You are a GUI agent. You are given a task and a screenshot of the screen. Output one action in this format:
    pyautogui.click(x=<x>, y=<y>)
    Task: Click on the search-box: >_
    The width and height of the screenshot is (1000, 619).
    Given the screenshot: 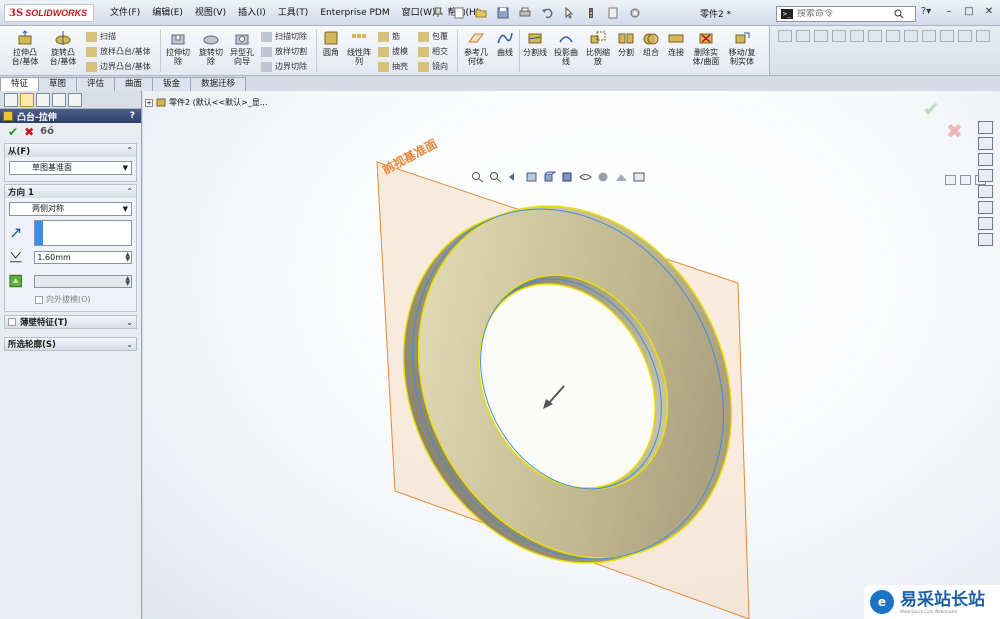 What is the action you would take?
    pyautogui.click(x=846, y=14)
    